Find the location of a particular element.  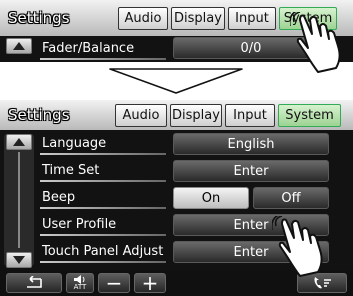

top-tab-display: Display is located at coordinates (198, 18).